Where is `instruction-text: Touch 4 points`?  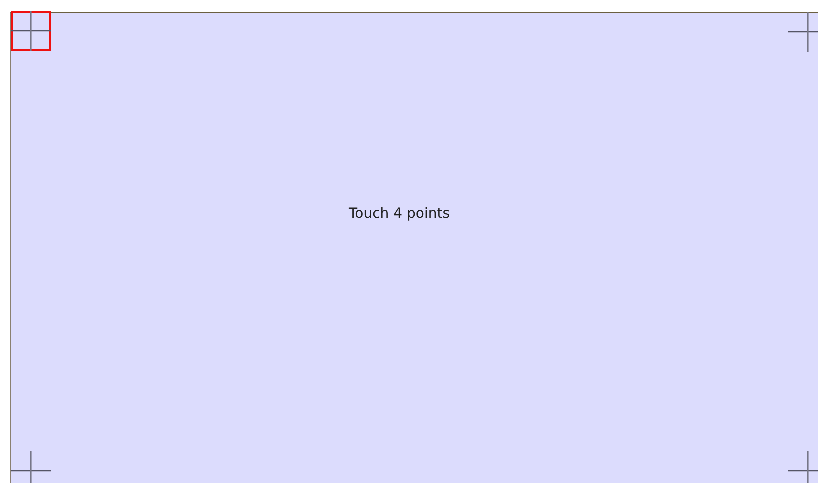 instruction-text: Touch 4 points is located at coordinates (399, 214).